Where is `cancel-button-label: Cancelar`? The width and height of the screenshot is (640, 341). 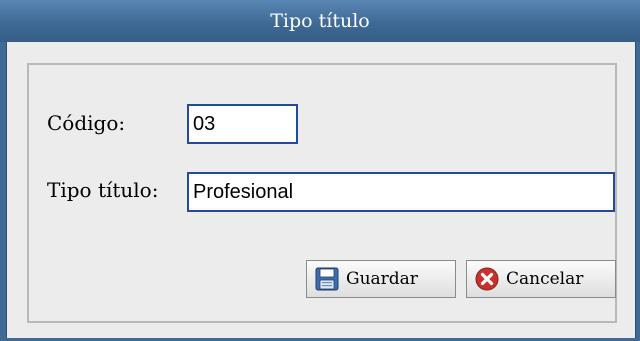
cancel-button-label: Cancelar is located at coordinates (545, 279).